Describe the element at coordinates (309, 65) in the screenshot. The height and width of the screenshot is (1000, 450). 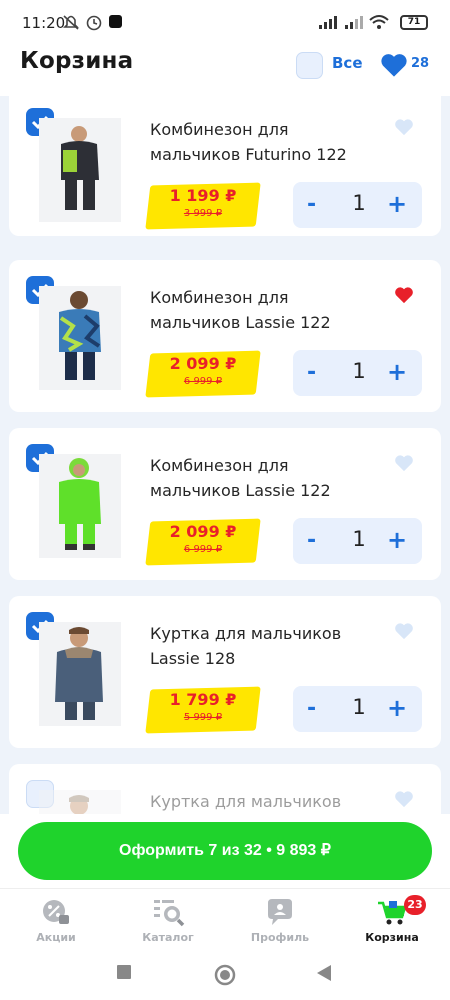
I see `select-all-checkbox` at that location.